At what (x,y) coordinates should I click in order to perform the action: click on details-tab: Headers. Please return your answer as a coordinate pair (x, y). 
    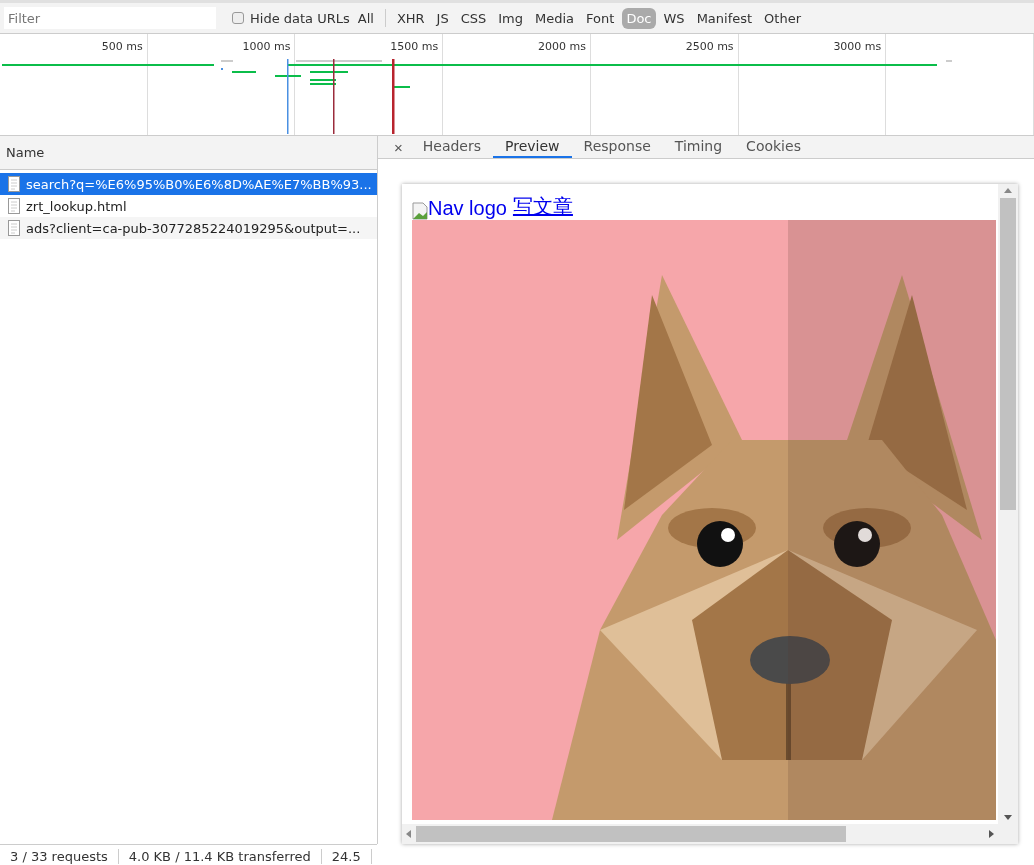
    Looking at the image, I should click on (452, 147).